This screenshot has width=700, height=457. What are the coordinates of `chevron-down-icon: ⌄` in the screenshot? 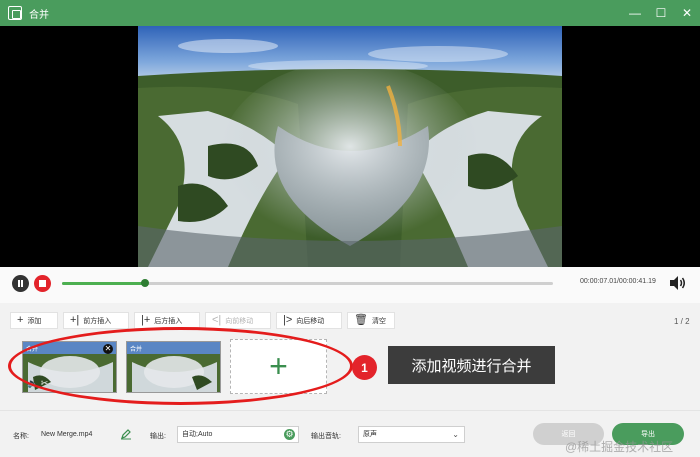 It's located at (455, 434).